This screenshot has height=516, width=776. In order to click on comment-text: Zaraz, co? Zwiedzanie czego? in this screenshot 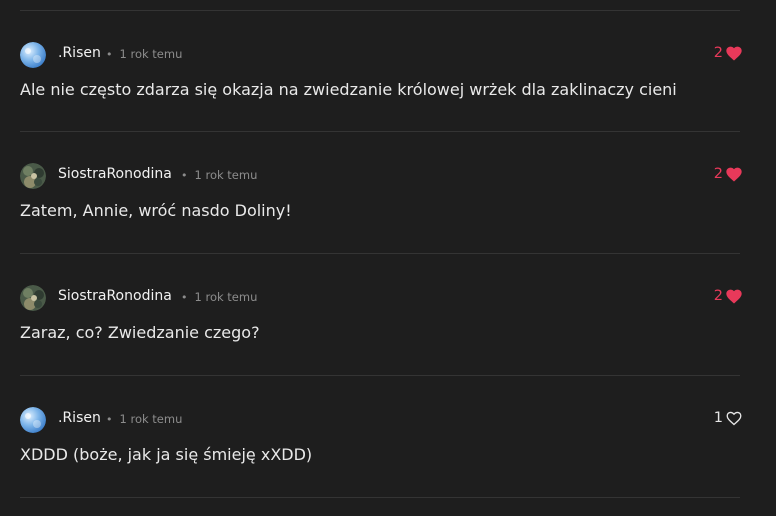, I will do `click(140, 332)`.